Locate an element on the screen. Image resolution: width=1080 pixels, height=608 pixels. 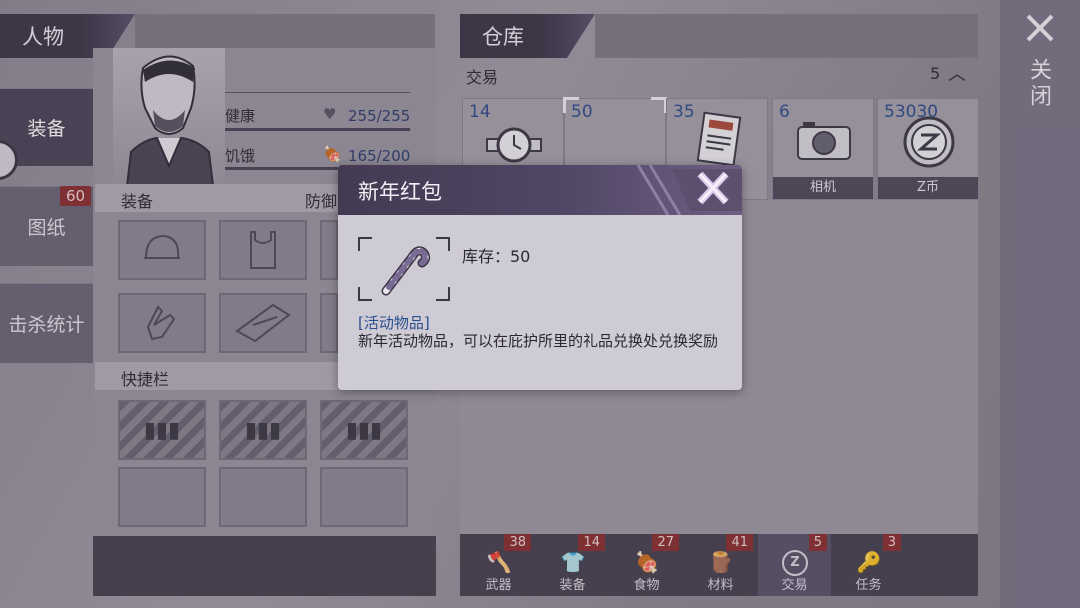
candy-cane-icon is located at coordinates (406, 271).